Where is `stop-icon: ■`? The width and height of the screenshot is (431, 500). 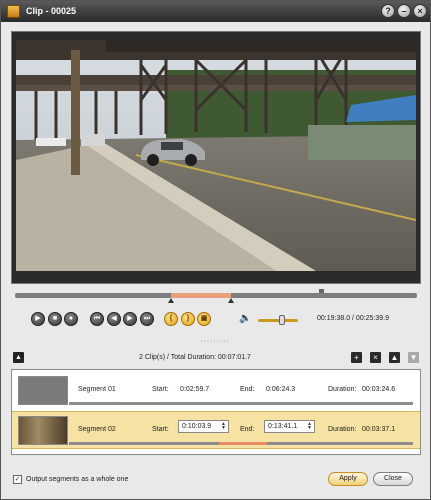 stop-icon: ■ is located at coordinates (55, 319).